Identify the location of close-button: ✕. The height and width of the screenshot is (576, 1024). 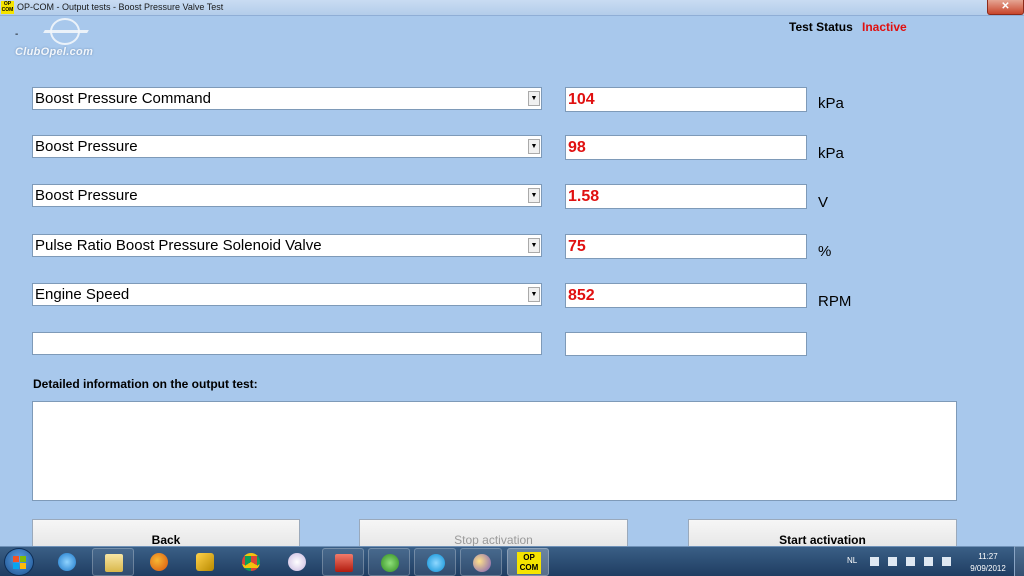
(1005, 7).